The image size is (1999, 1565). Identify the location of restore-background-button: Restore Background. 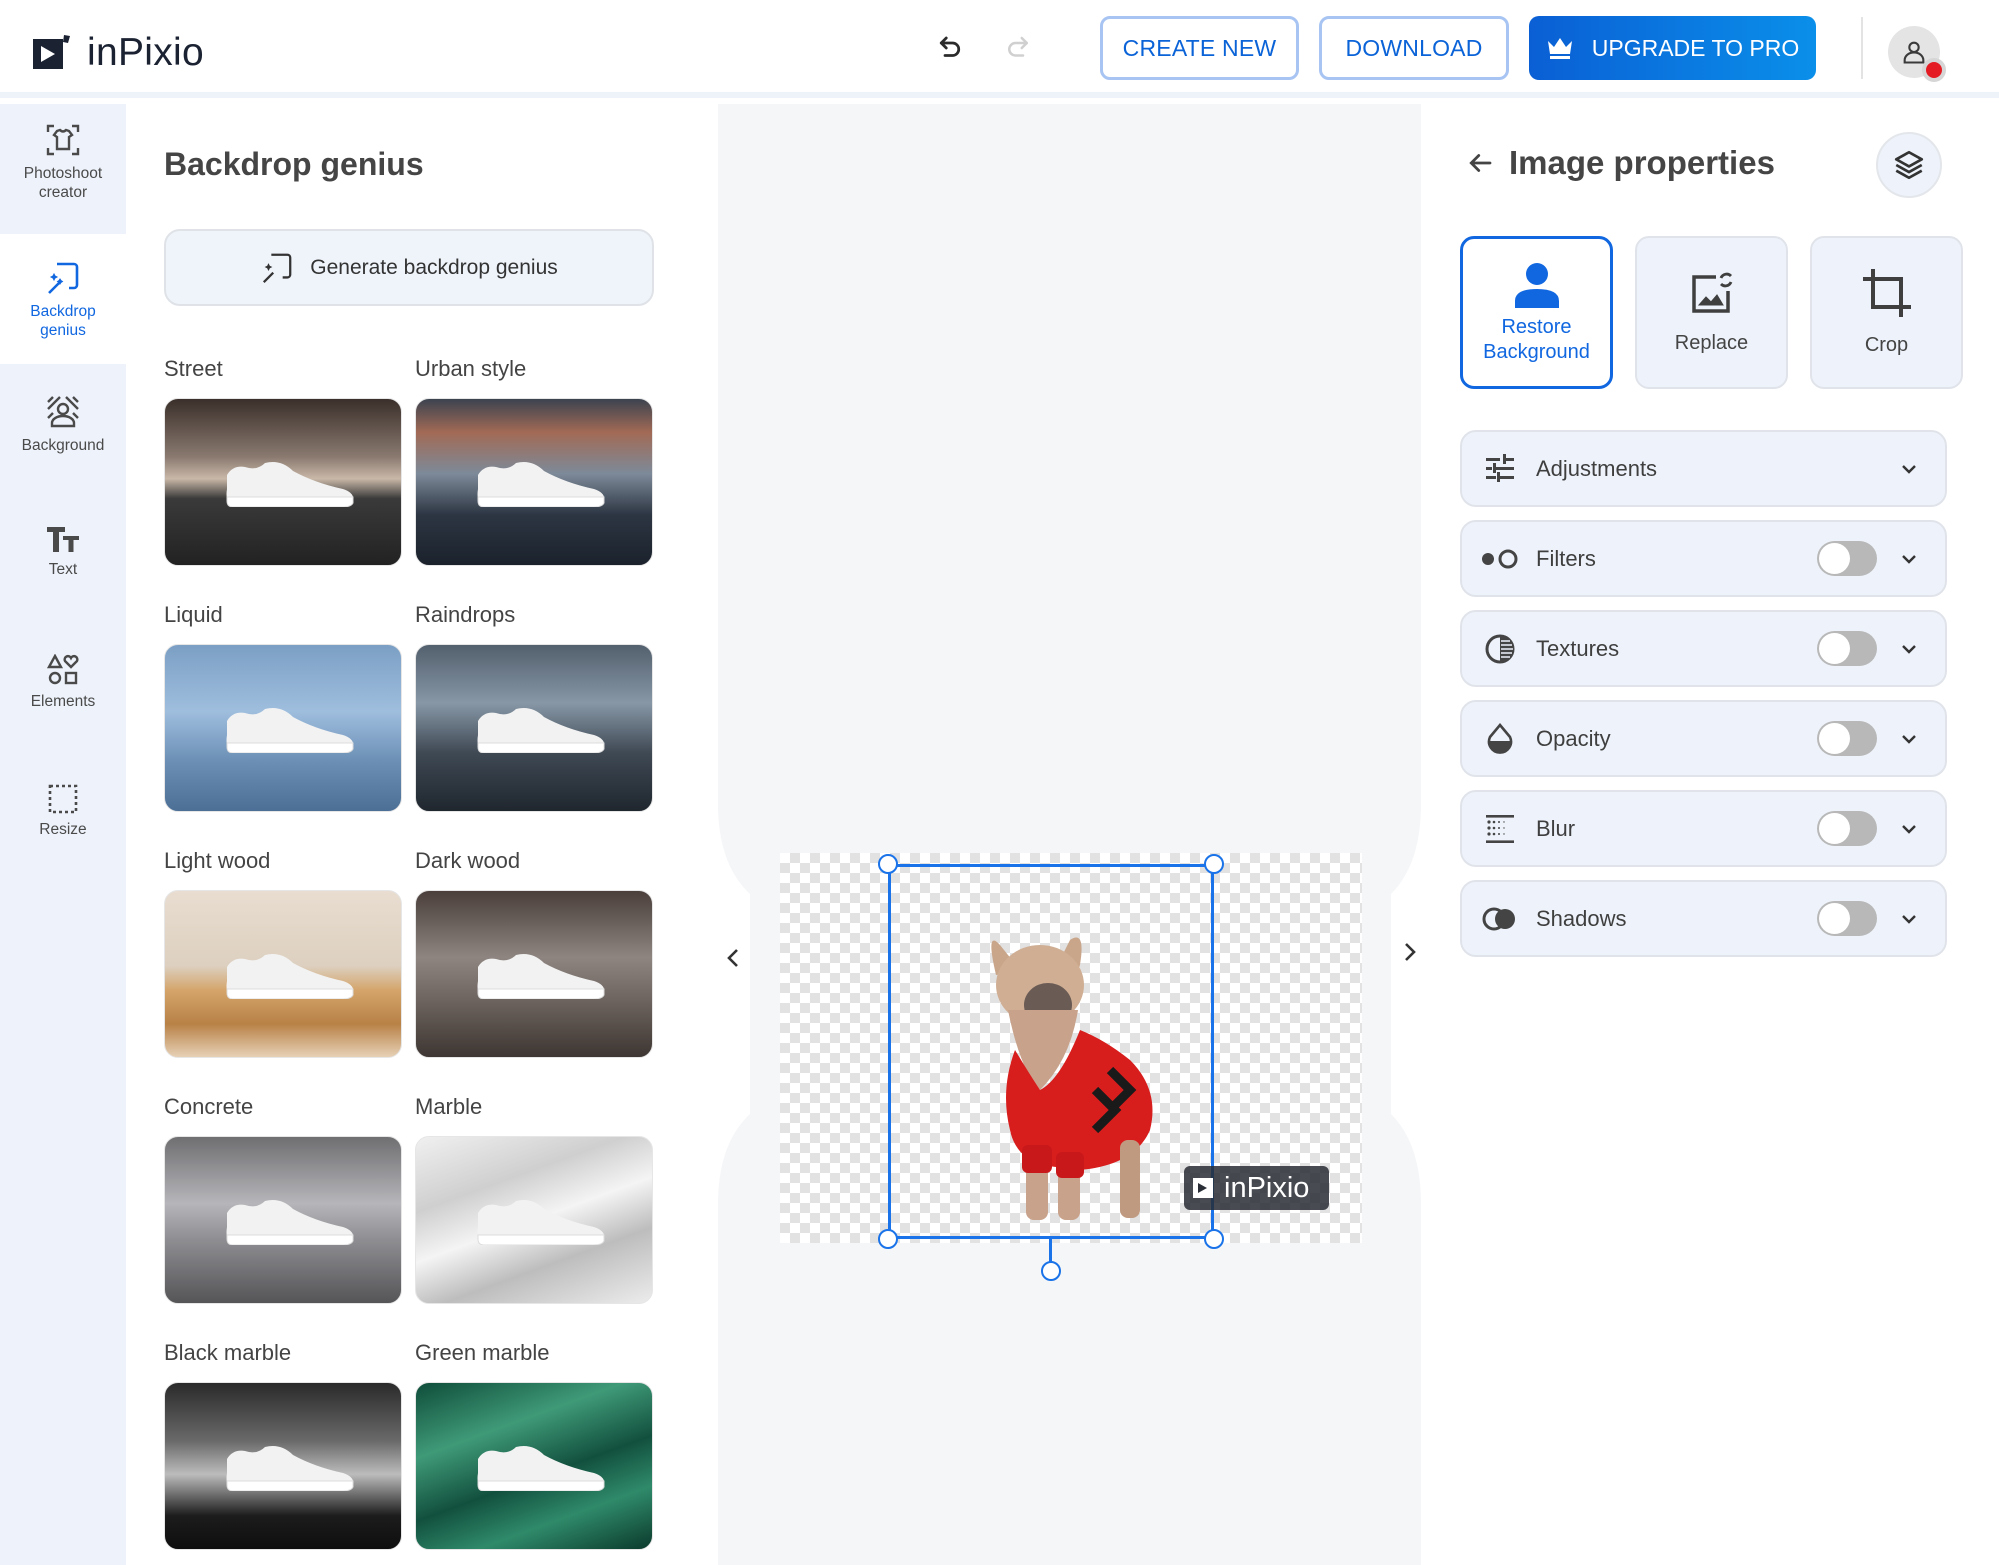
(1536, 312).